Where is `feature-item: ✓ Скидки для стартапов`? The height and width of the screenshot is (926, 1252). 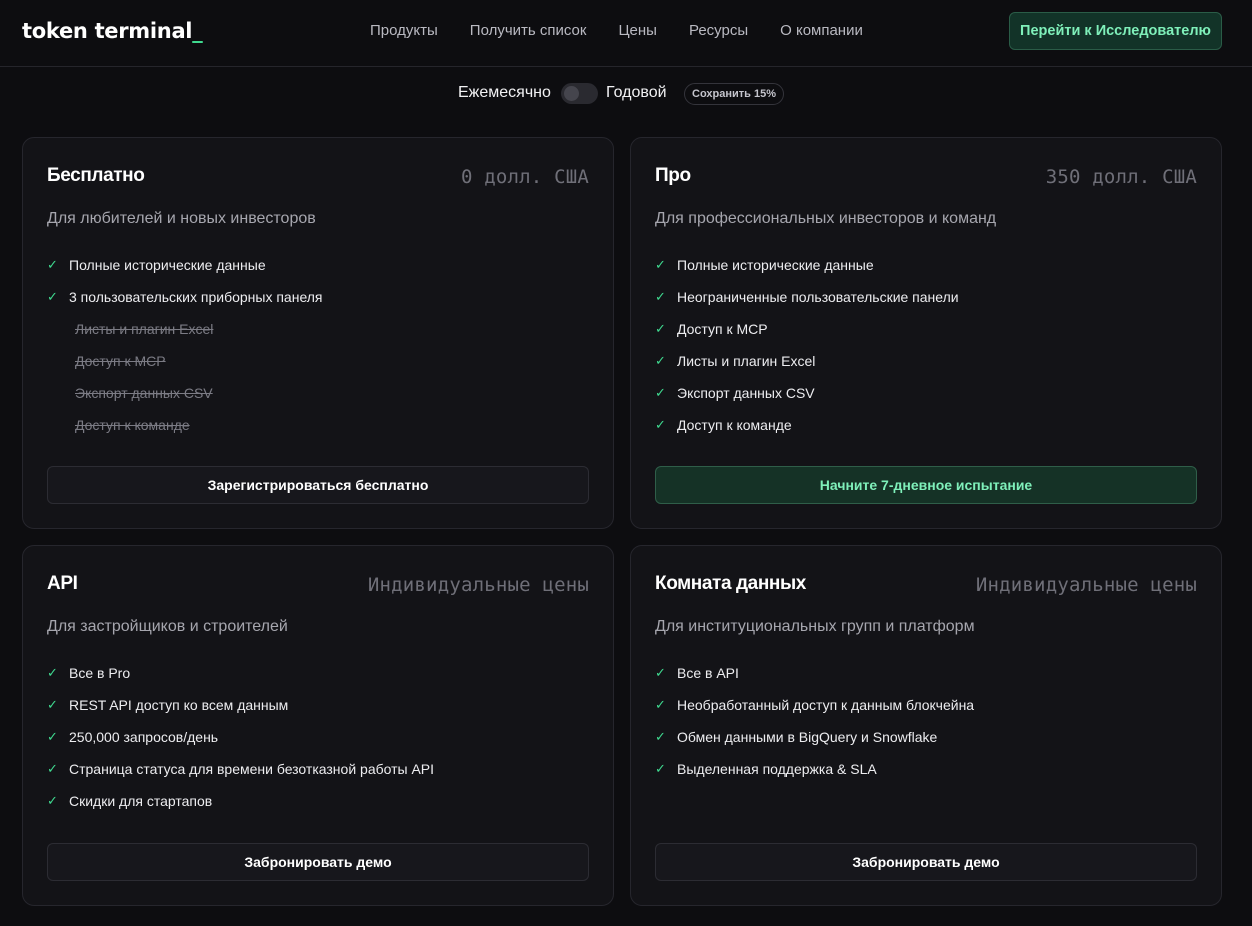
feature-item: ✓ Скидки для стартапов is located at coordinates (130, 801).